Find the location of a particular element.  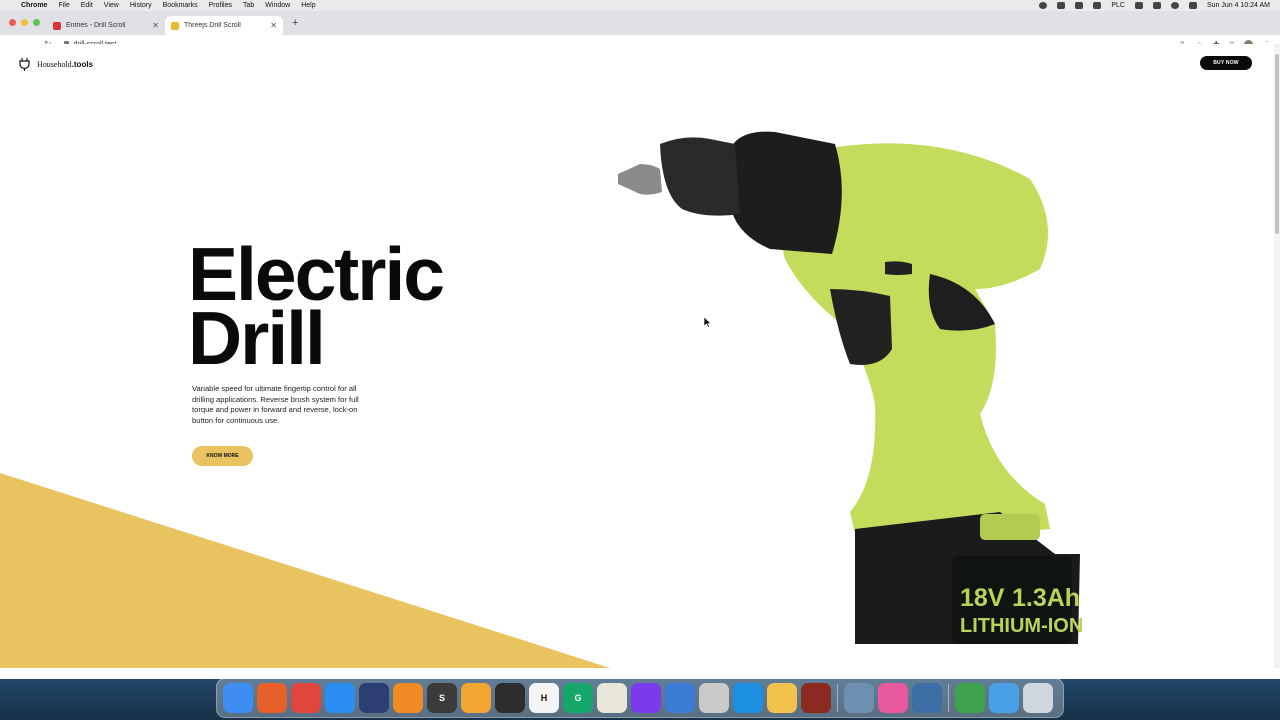

cloud-icon is located at coordinates (1079, 5).